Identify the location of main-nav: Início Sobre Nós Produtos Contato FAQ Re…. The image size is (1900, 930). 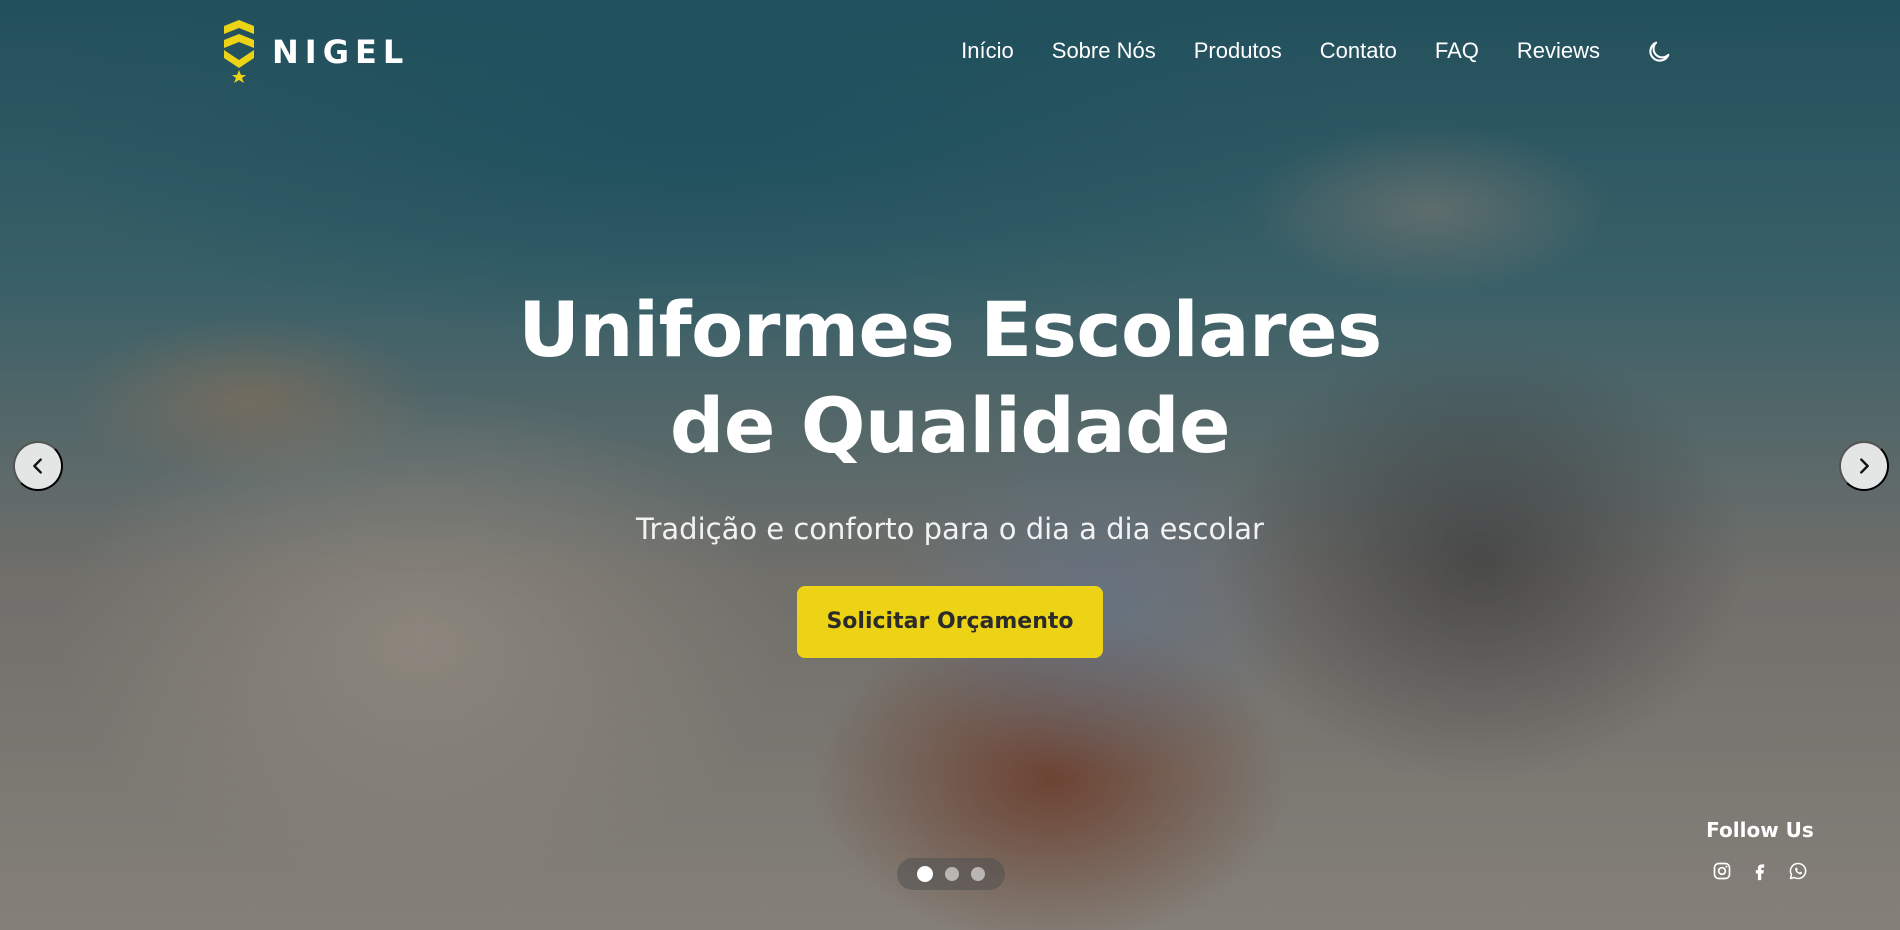
(1261, 51).